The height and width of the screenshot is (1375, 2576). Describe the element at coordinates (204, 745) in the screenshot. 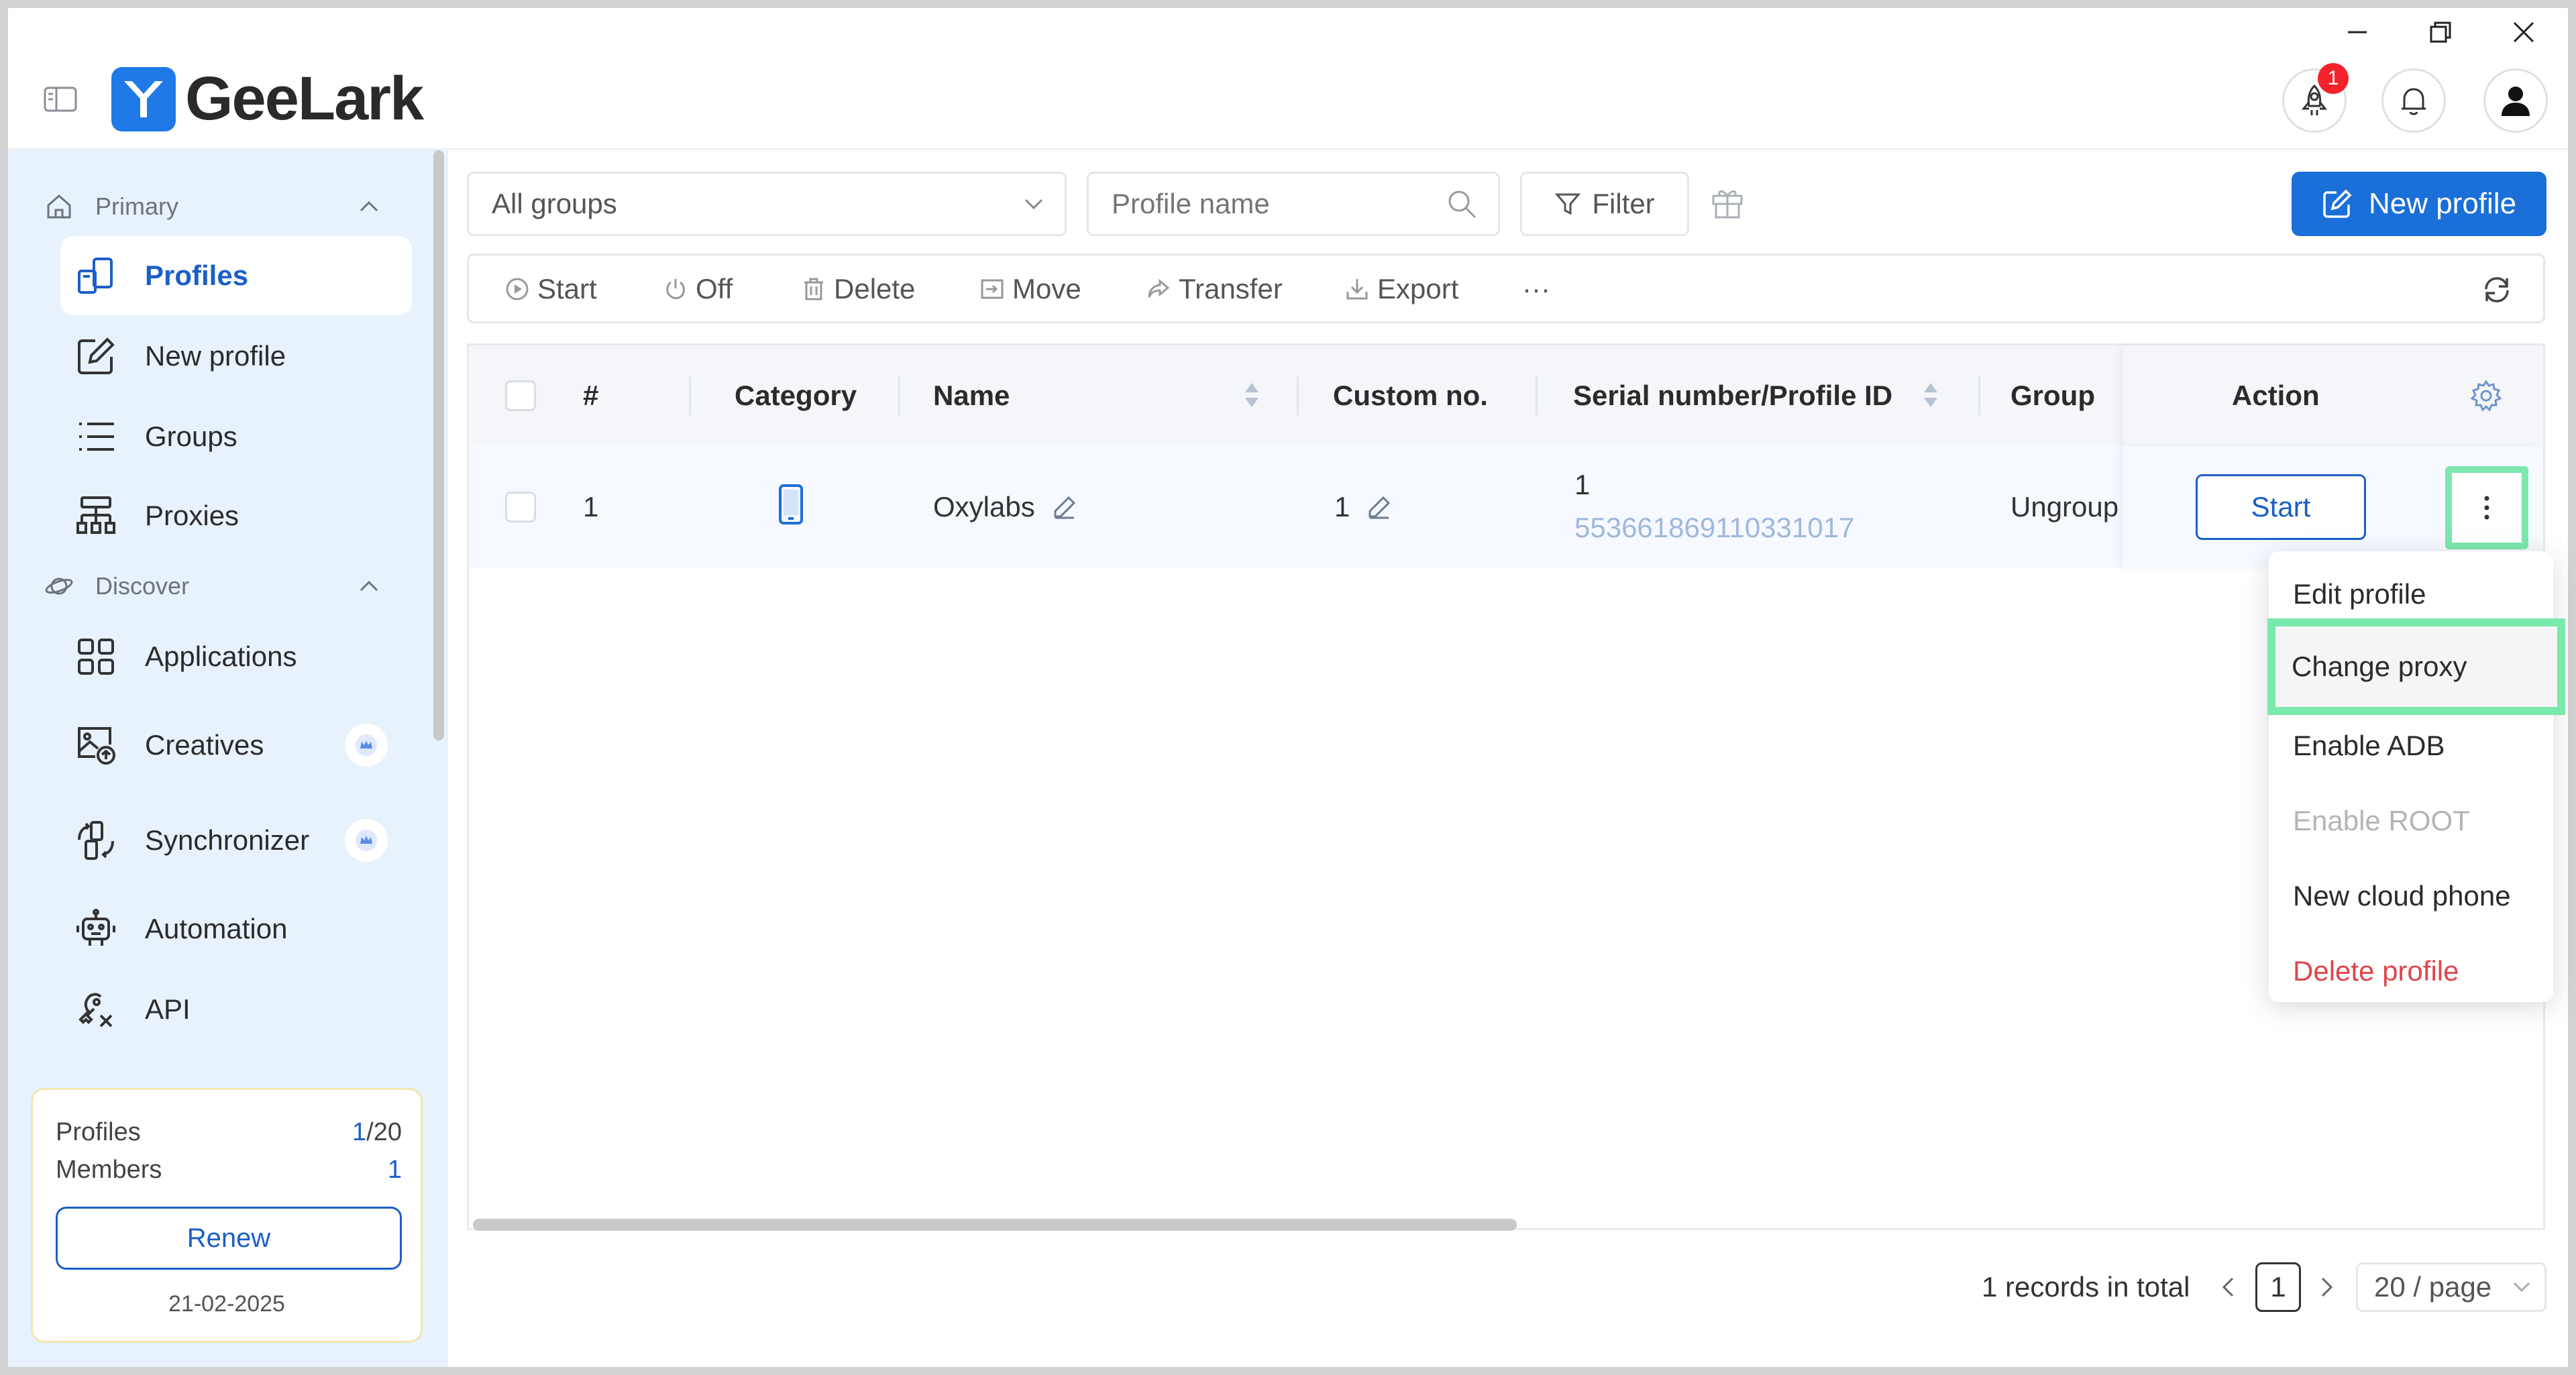

I see `sidebar-item-label: Creatives` at that location.